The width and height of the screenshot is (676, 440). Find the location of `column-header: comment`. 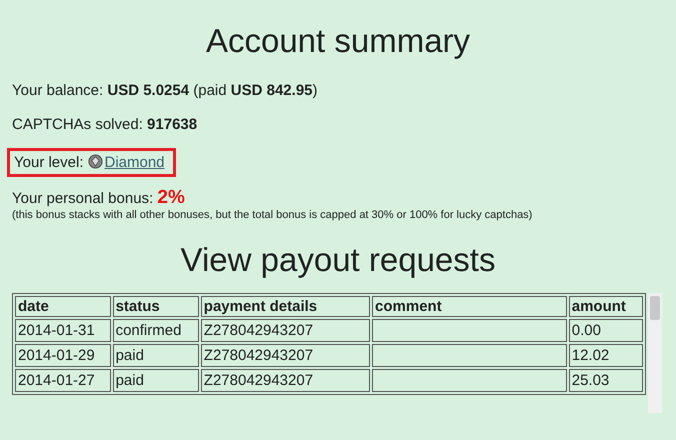

column-header: comment is located at coordinates (469, 306).